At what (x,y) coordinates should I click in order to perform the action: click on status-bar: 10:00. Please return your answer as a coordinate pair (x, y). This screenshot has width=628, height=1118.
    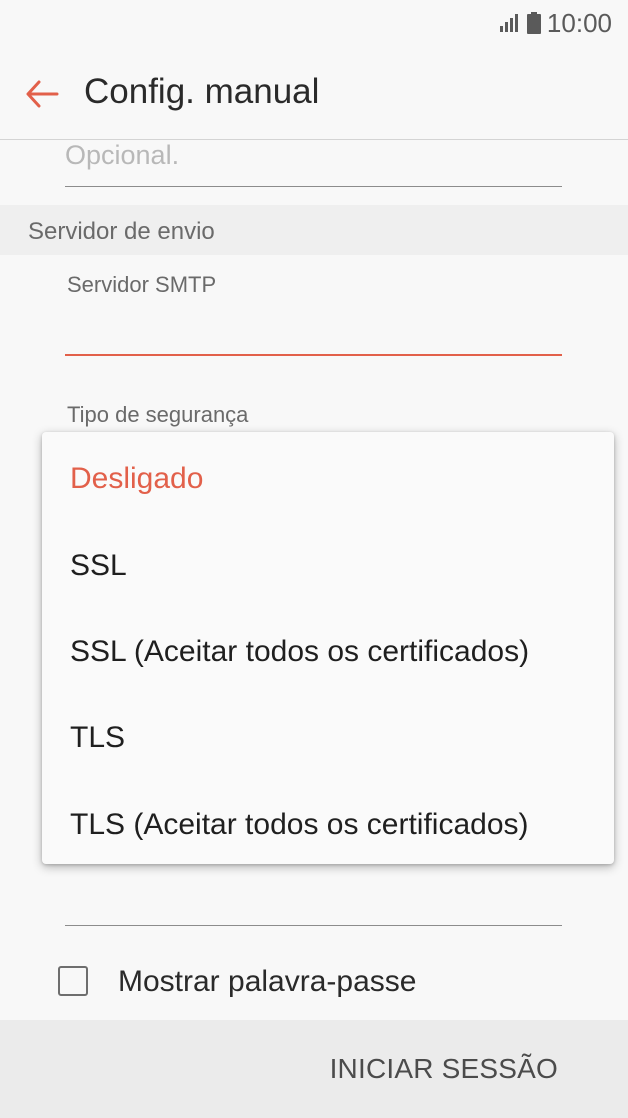
    Looking at the image, I should click on (314, 25).